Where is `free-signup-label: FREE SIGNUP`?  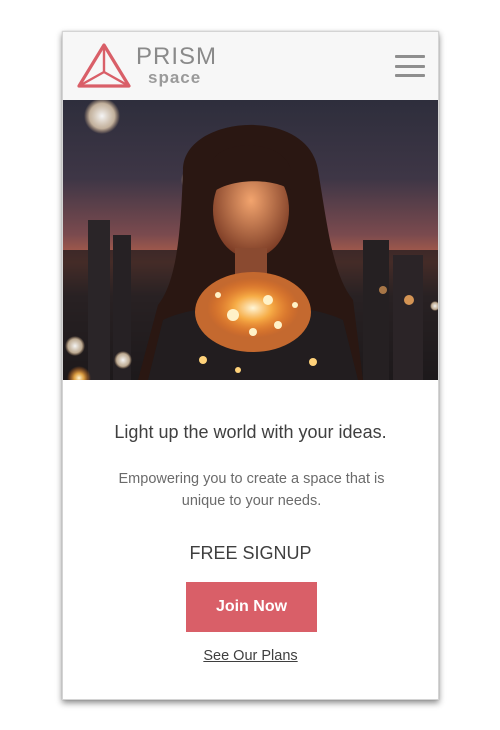 free-signup-label: FREE SIGNUP is located at coordinates (250, 553).